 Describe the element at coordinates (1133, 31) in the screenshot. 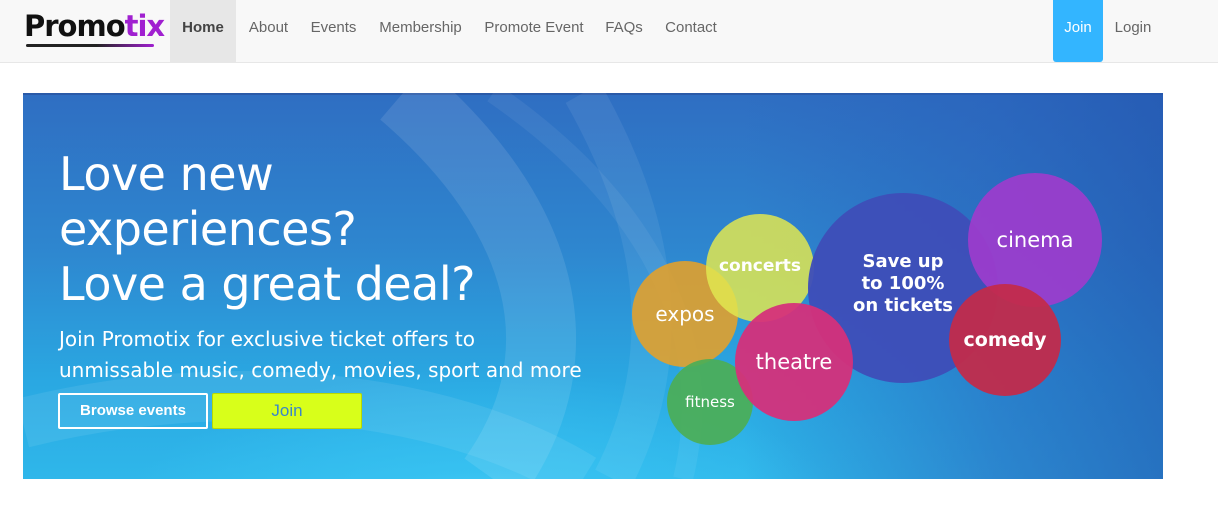

I see `nav-login: Login` at that location.